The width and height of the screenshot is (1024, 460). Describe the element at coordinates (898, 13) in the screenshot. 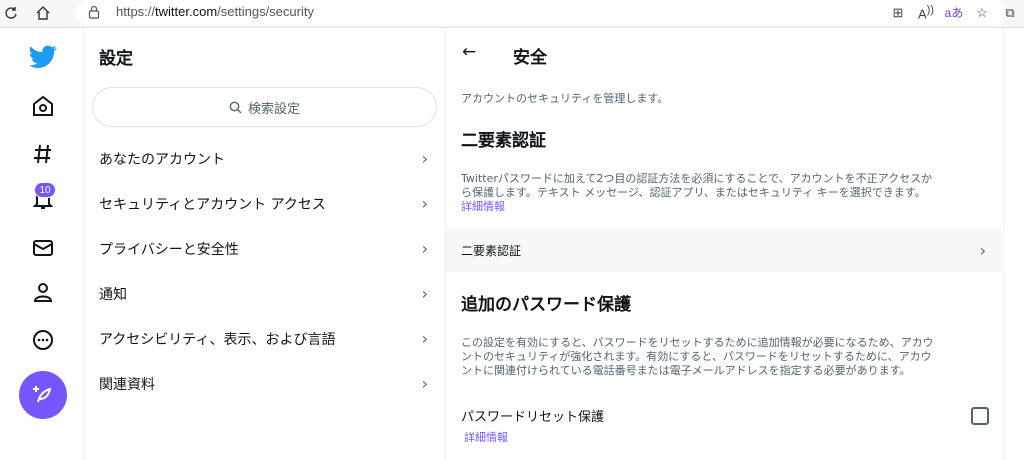

I see `app-grid-icon: ⊞` at that location.